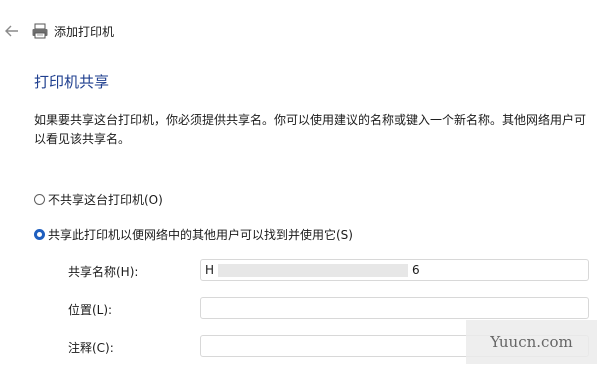  I want to click on radio-circle-selected, so click(39, 234).